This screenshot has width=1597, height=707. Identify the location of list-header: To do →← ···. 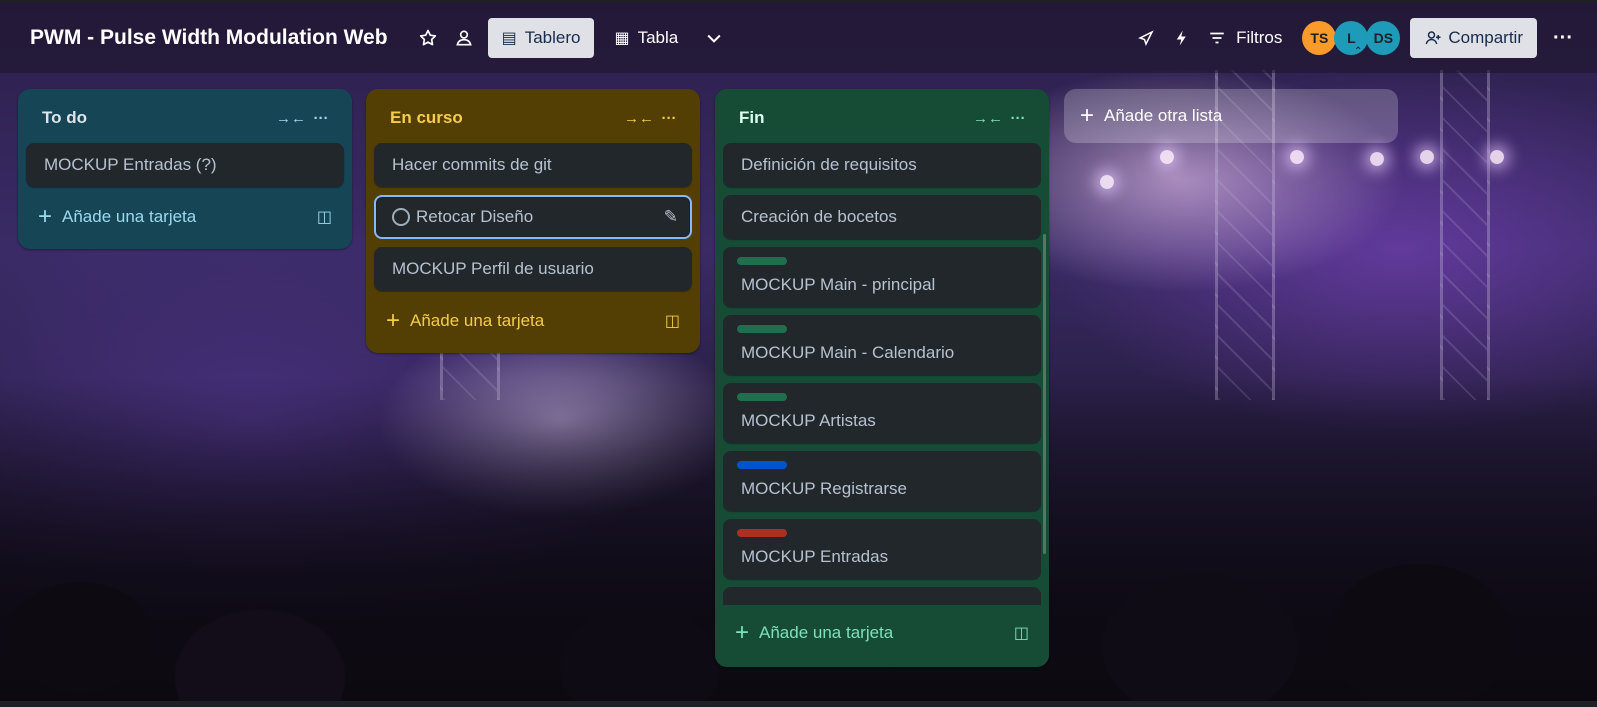
(185, 118).